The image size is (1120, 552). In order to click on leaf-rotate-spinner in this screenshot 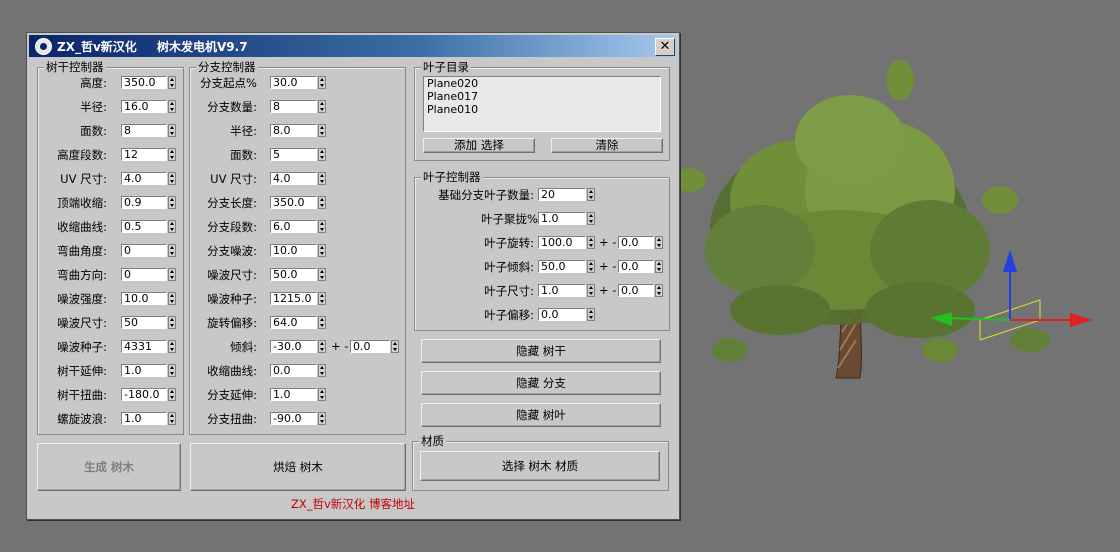, I will do `click(566, 243)`.